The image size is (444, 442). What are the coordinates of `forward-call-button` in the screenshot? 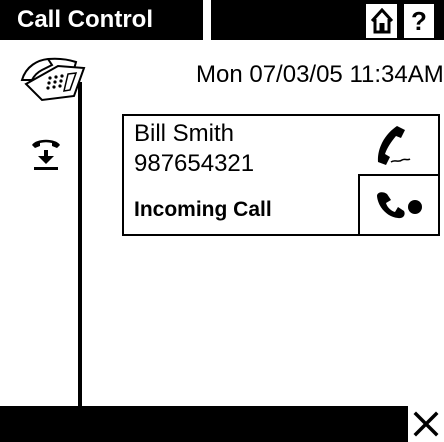 It's located at (399, 205).